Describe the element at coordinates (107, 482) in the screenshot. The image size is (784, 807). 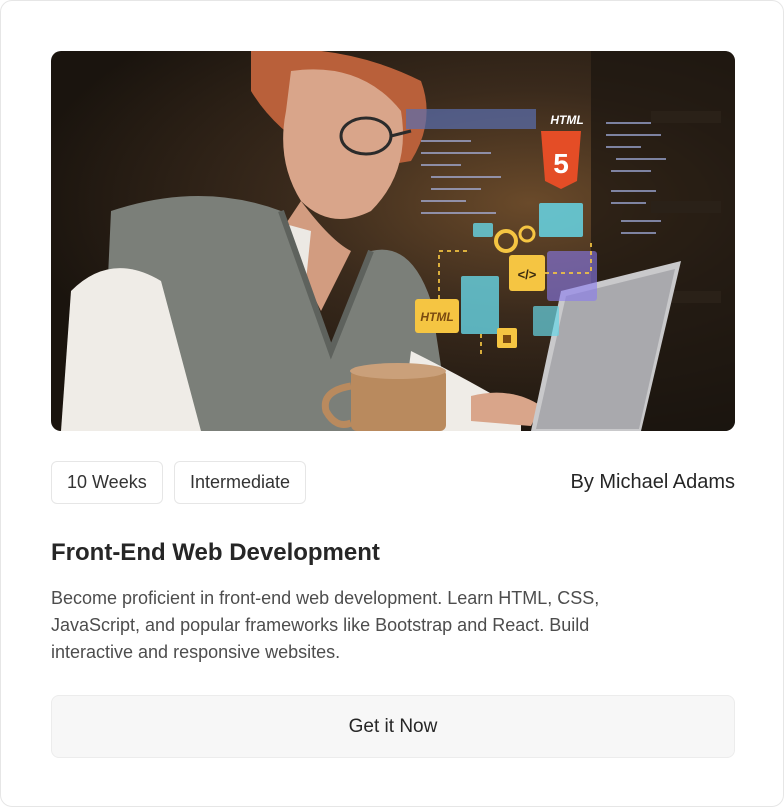
I see `duration-tag: 10 Weeks` at that location.